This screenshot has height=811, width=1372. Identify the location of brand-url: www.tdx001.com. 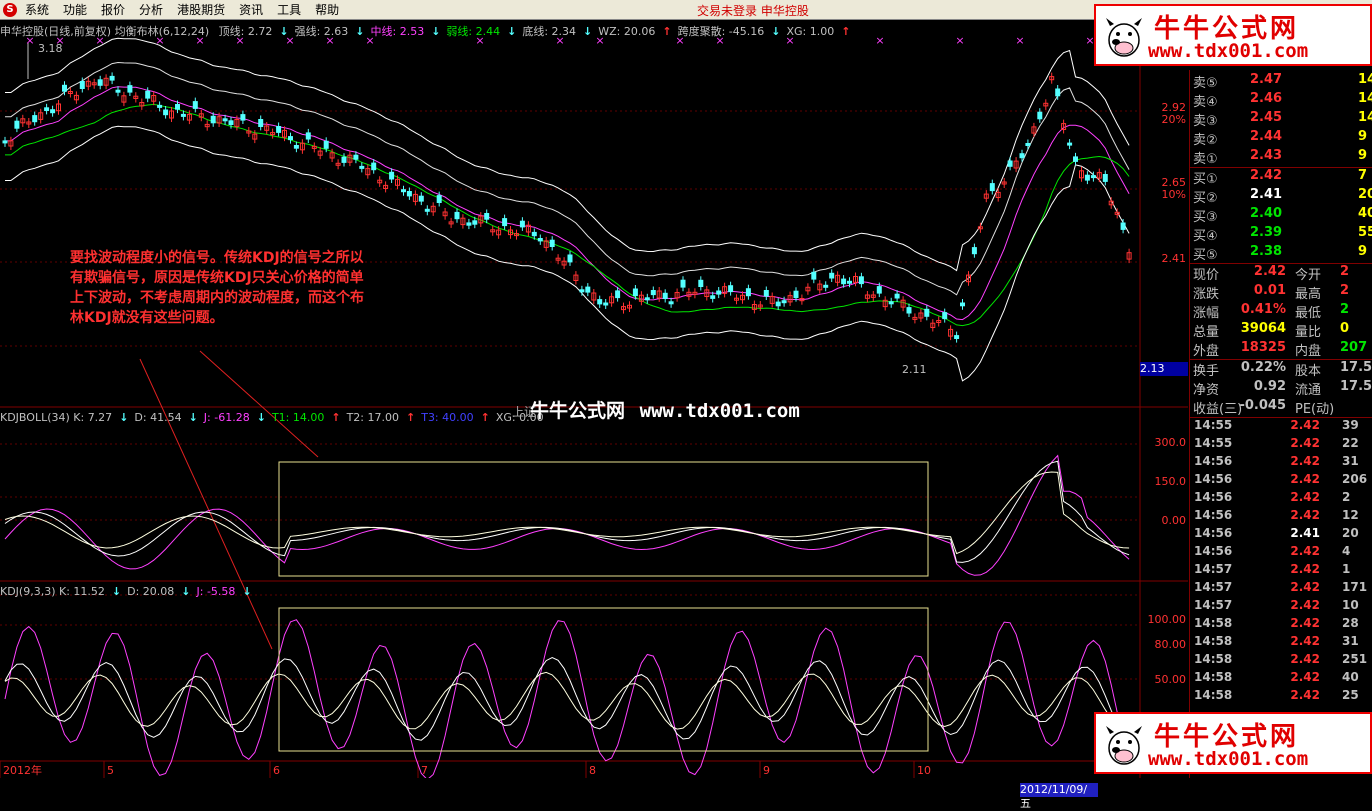
(1228, 51).